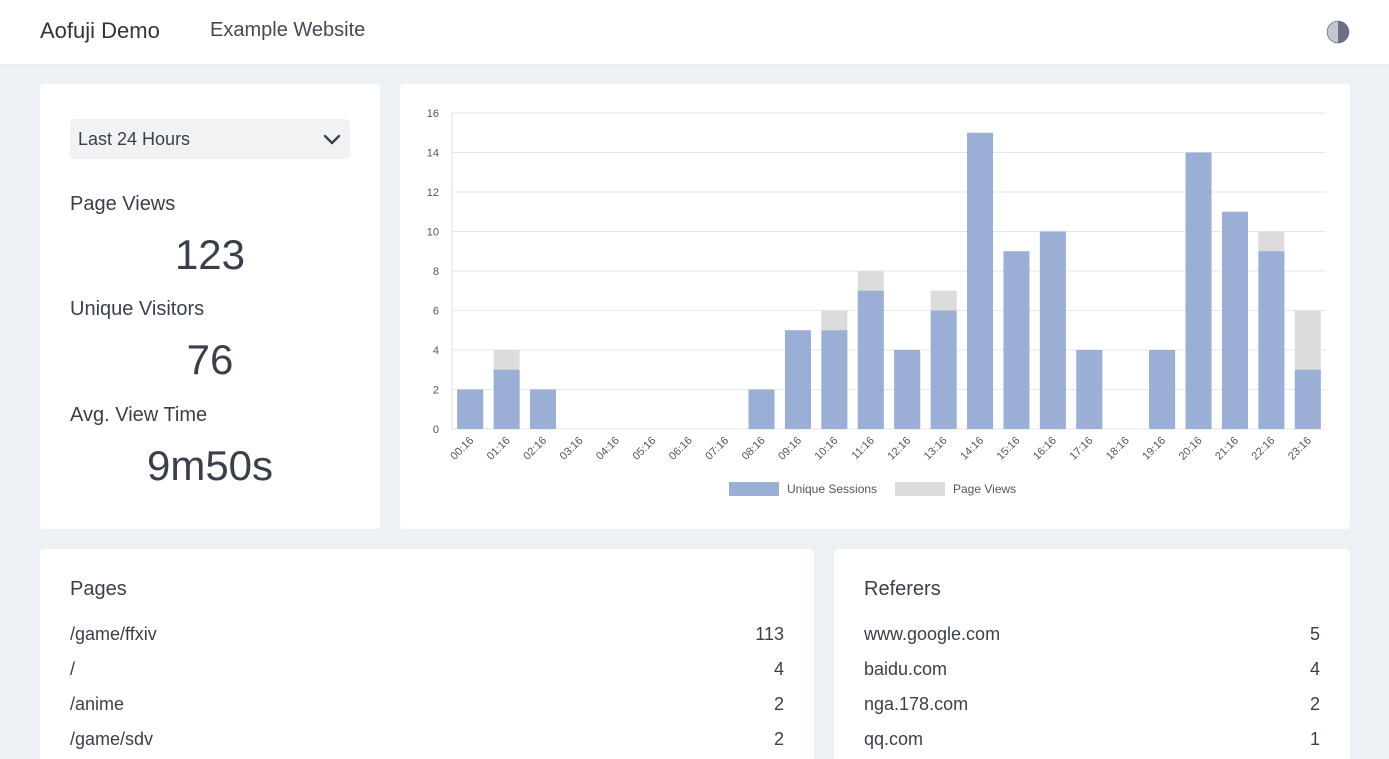 The image size is (1389, 759). I want to click on list-item: baidu.com 4, so click(1092, 671).